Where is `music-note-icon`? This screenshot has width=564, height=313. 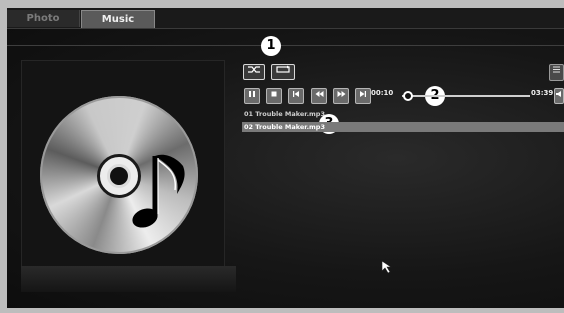 music-note-icon is located at coordinates (158, 191).